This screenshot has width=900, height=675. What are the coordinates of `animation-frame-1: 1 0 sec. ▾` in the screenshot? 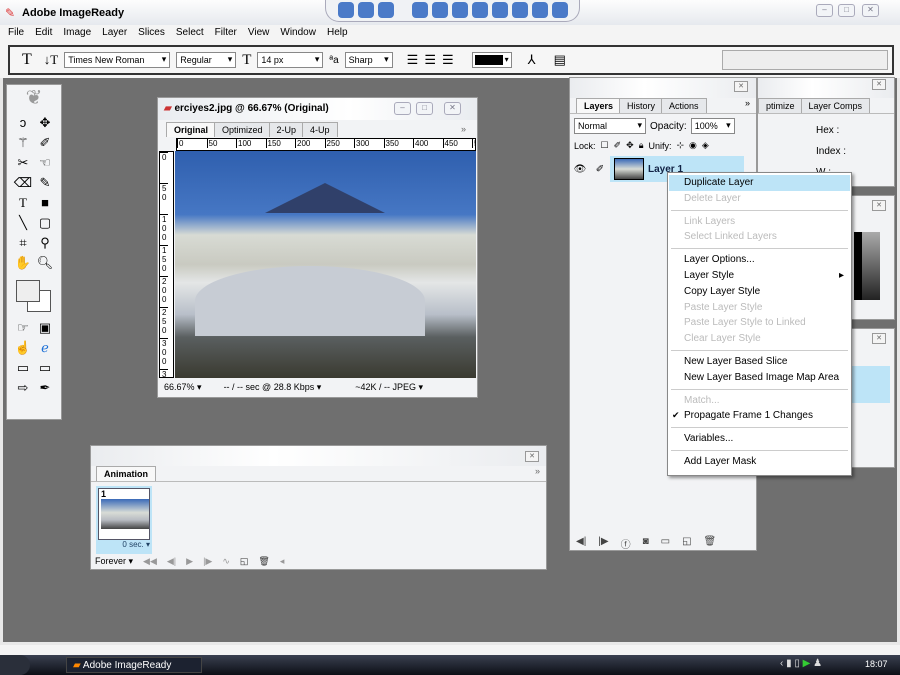 It's located at (124, 520).